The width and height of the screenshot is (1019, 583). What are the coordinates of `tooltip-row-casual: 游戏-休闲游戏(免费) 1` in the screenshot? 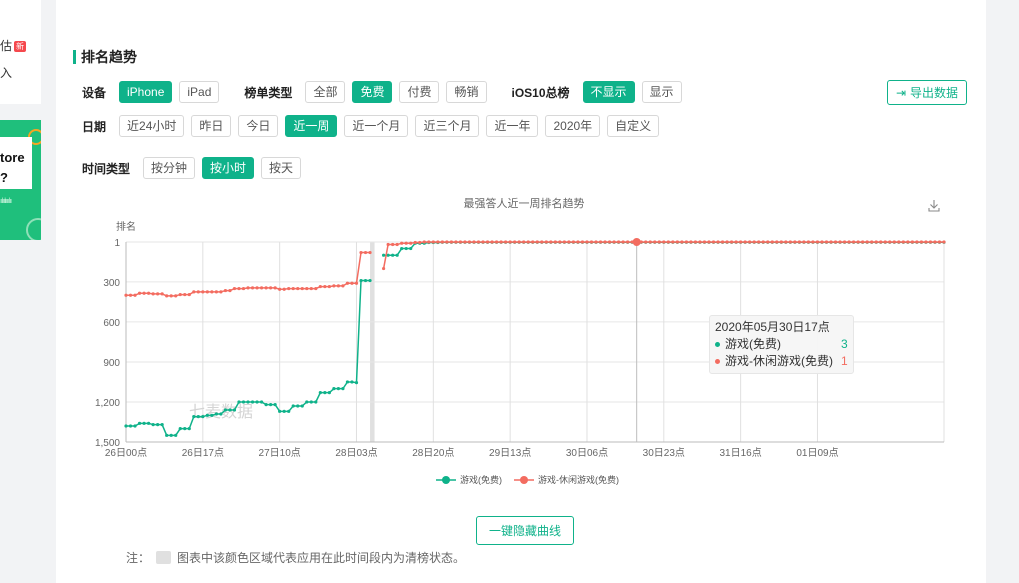 It's located at (781, 361).